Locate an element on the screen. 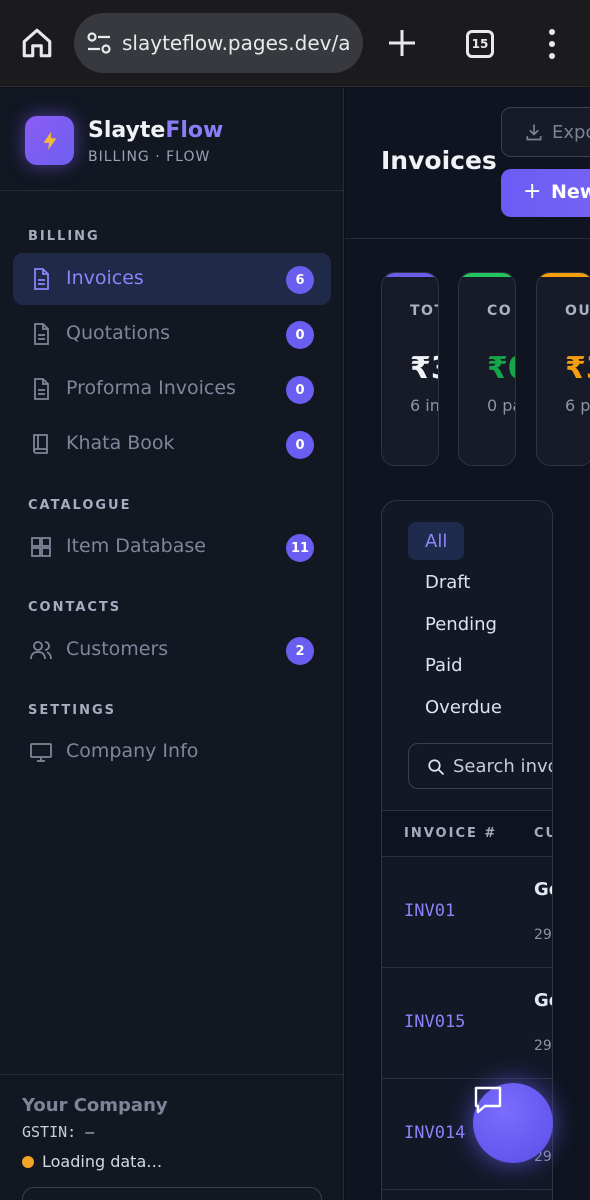  brand-tagline: BILLING · FLOW is located at coordinates (149, 157).